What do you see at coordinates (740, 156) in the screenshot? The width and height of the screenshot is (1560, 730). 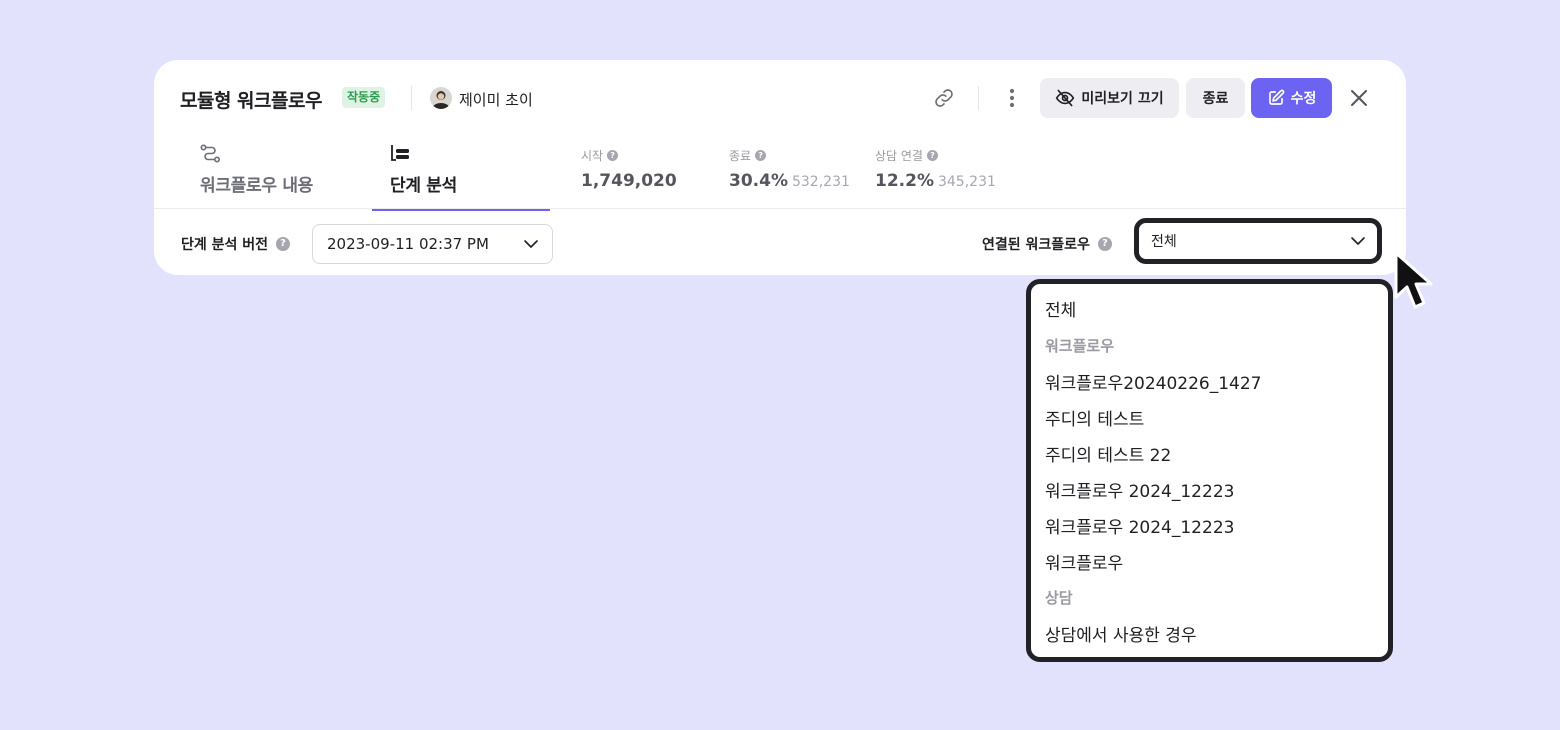 I see `stat-end-label: 종료` at bounding box center [740, 156].